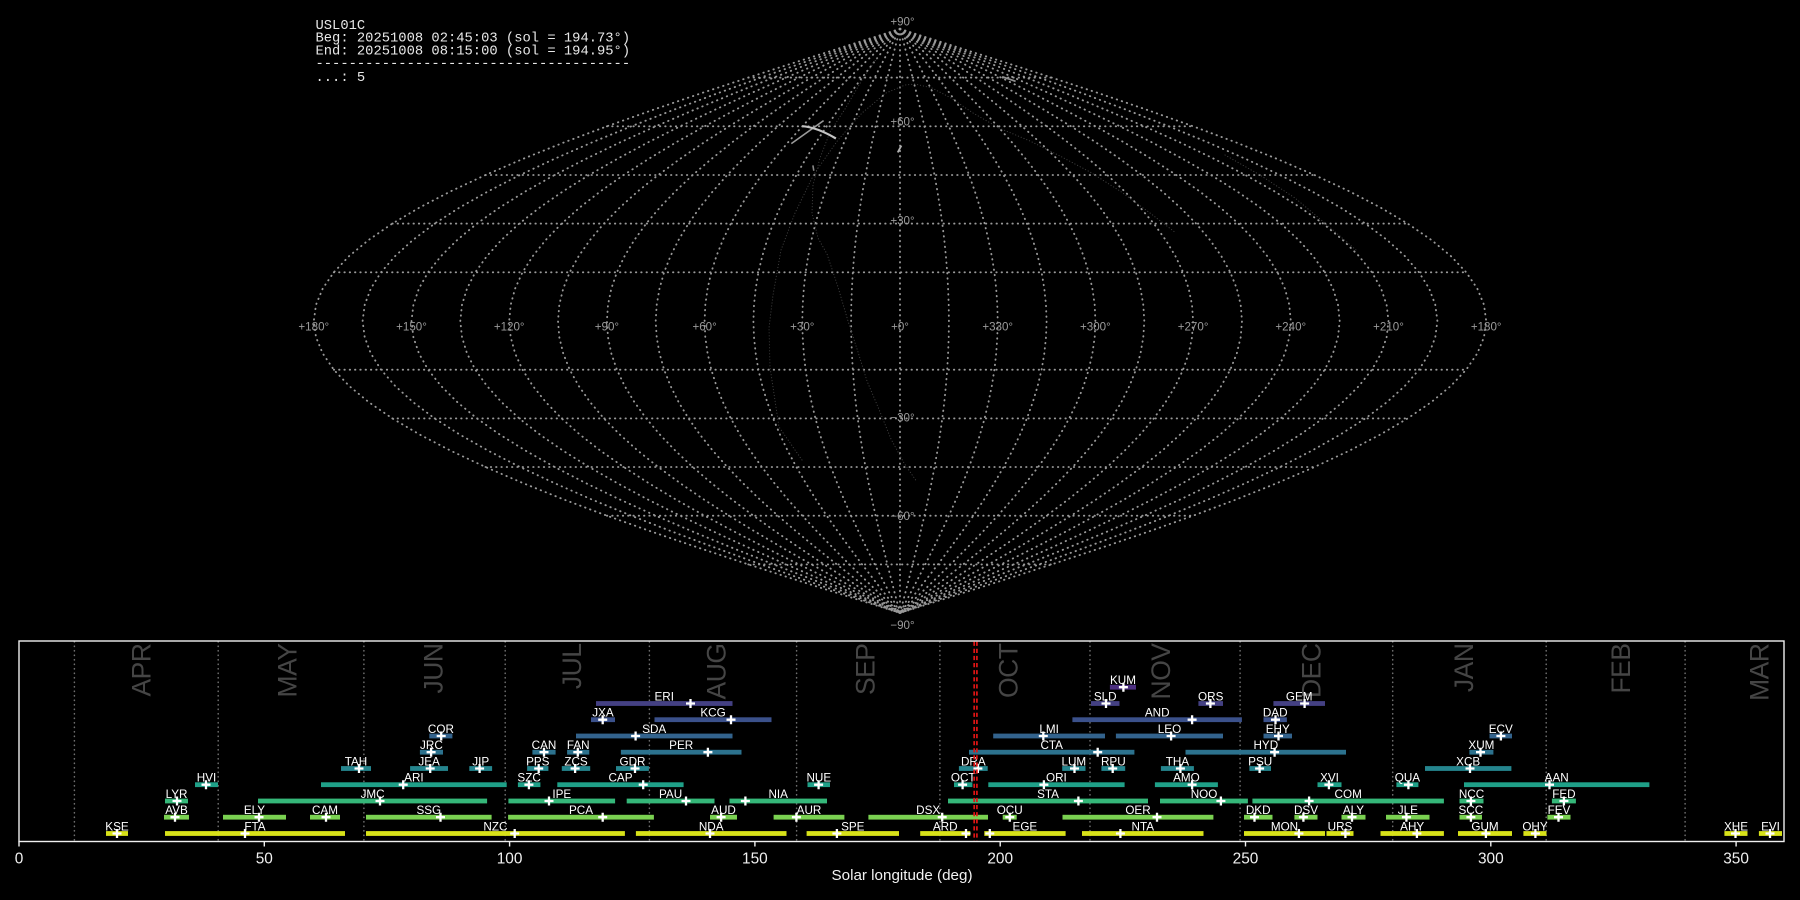 This screenshot has width=1800, height=900. What do you see at coordinates (620, 778) in the screenshot?
I see `svg-text: CAP` at bounding box center [620, 778].